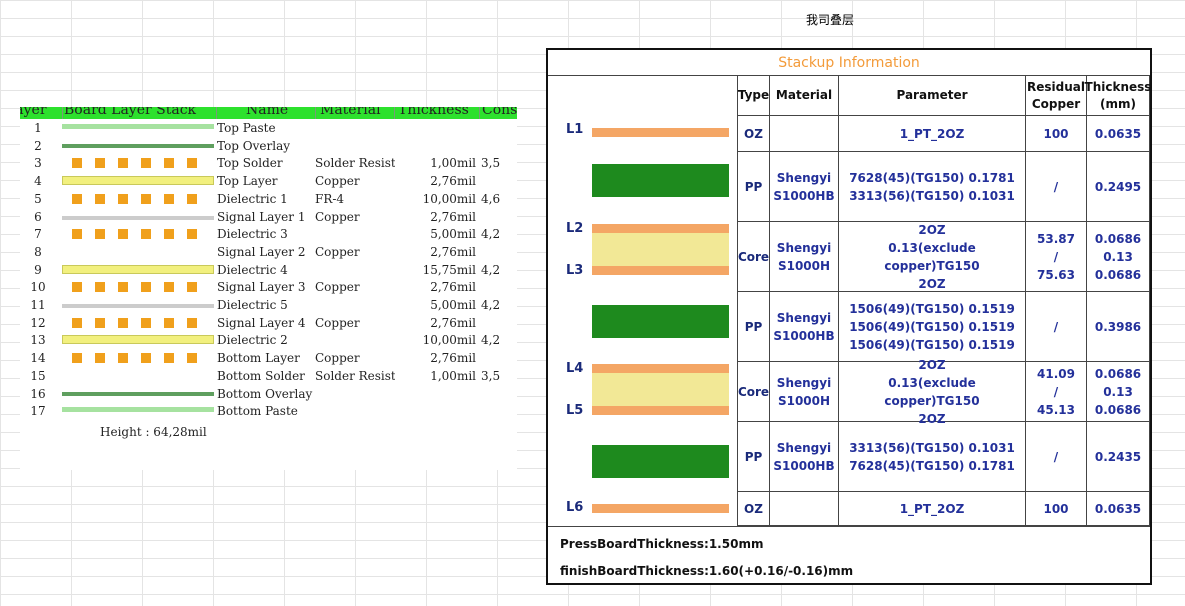 The width and height of the screenshot is (1185, 606). I want to click on layer-row: 17 Bottom Paste, so click(268, 411).